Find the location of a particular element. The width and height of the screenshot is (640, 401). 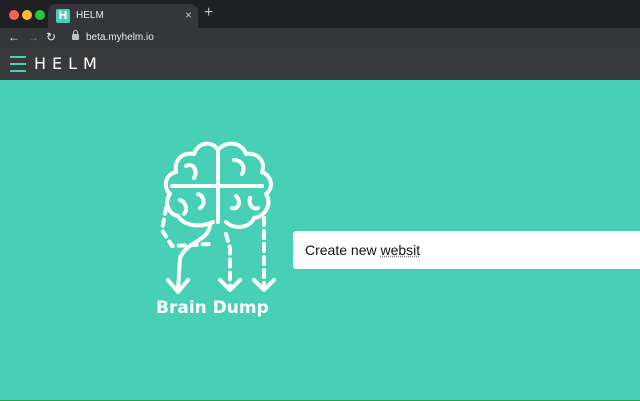

new-tab-icon: + is located at coordinates (208, 13).